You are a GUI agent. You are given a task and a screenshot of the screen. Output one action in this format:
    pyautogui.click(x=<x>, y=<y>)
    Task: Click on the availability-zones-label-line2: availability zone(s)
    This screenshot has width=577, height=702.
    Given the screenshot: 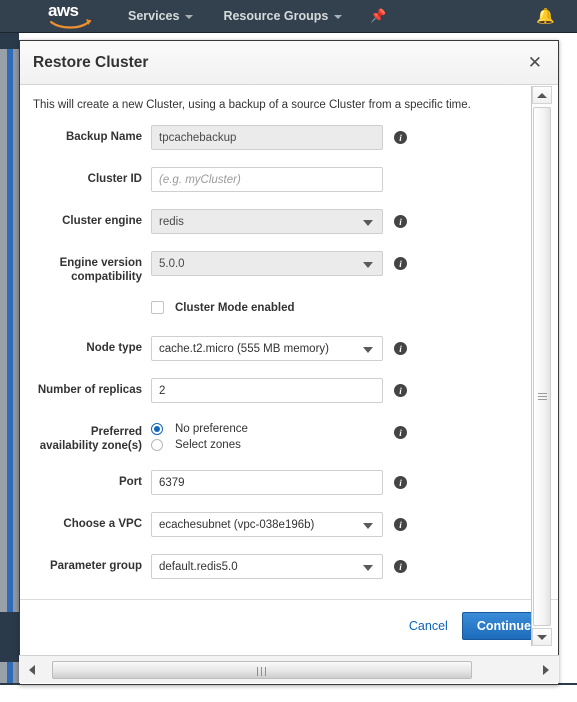 What is the action you would take?
    pyautogui.click(x=90, y=446)
    